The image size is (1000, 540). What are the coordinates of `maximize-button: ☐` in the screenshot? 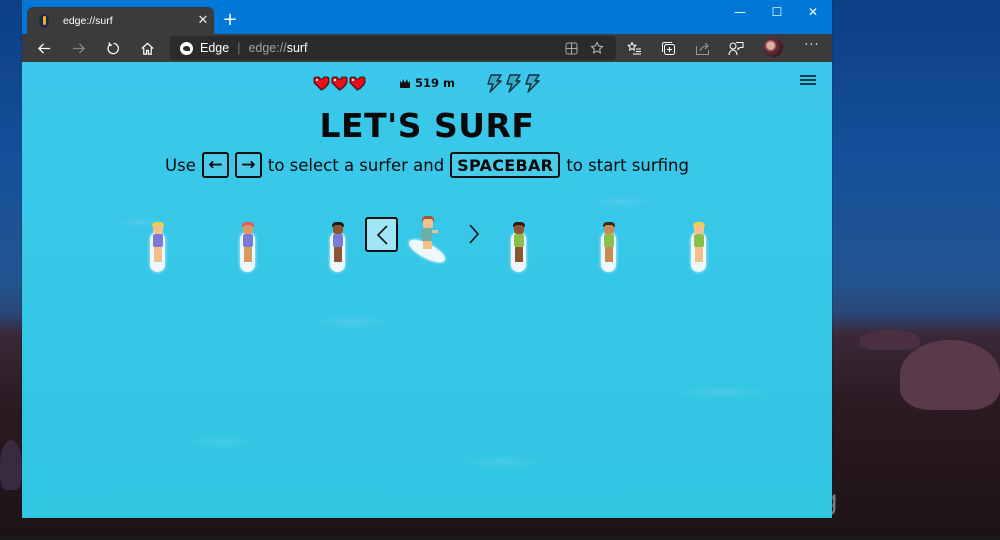 It's located at (777, 12).